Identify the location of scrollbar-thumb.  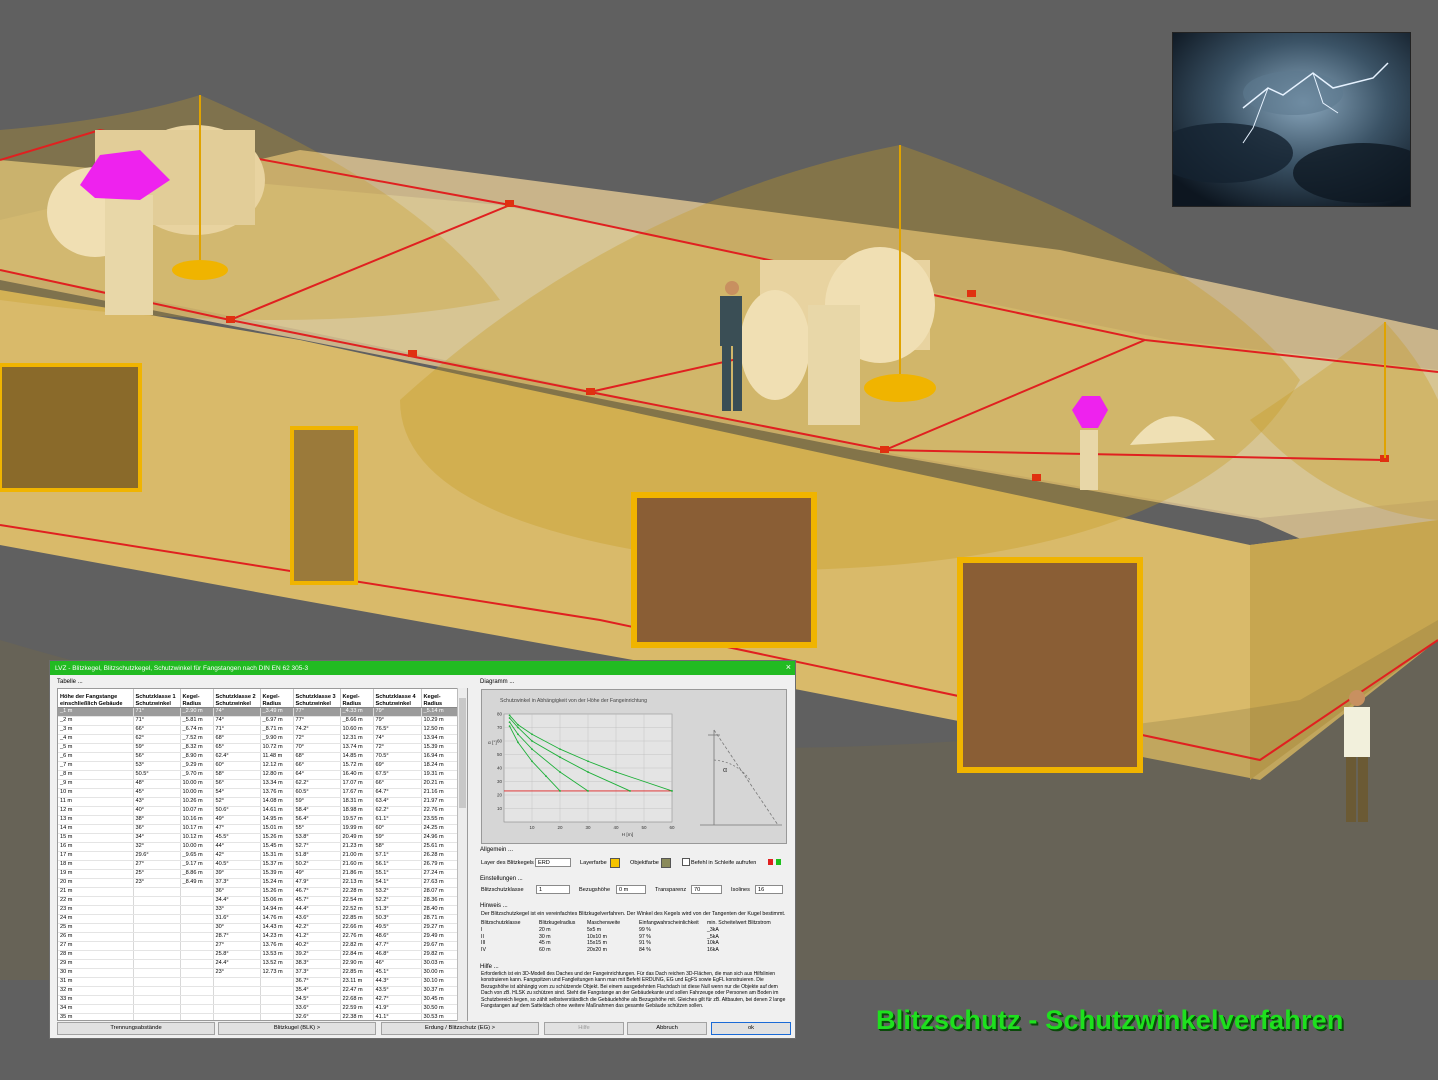
(462, 753).